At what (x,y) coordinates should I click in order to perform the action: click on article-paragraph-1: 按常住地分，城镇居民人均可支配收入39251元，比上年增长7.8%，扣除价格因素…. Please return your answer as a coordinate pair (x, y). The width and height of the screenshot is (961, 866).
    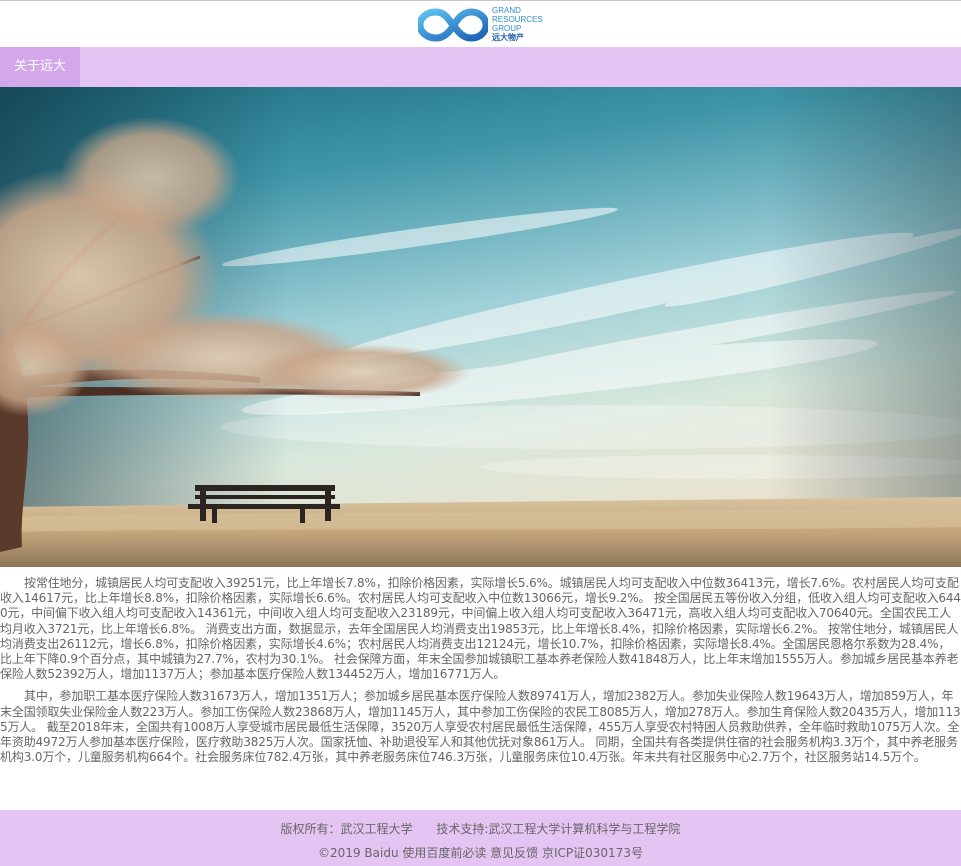
    Looking at the image, I should click on (480, 629).